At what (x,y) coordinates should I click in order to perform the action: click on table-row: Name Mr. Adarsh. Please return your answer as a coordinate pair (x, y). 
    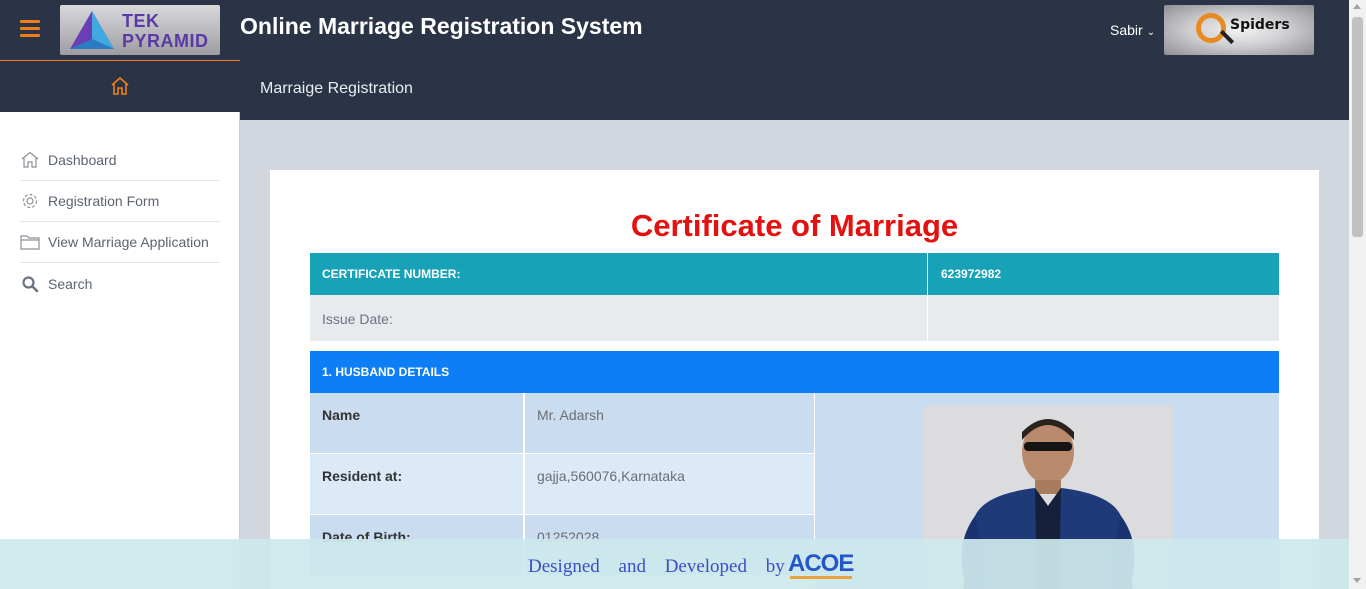
    Looking at the image, I should click on (562, 423).